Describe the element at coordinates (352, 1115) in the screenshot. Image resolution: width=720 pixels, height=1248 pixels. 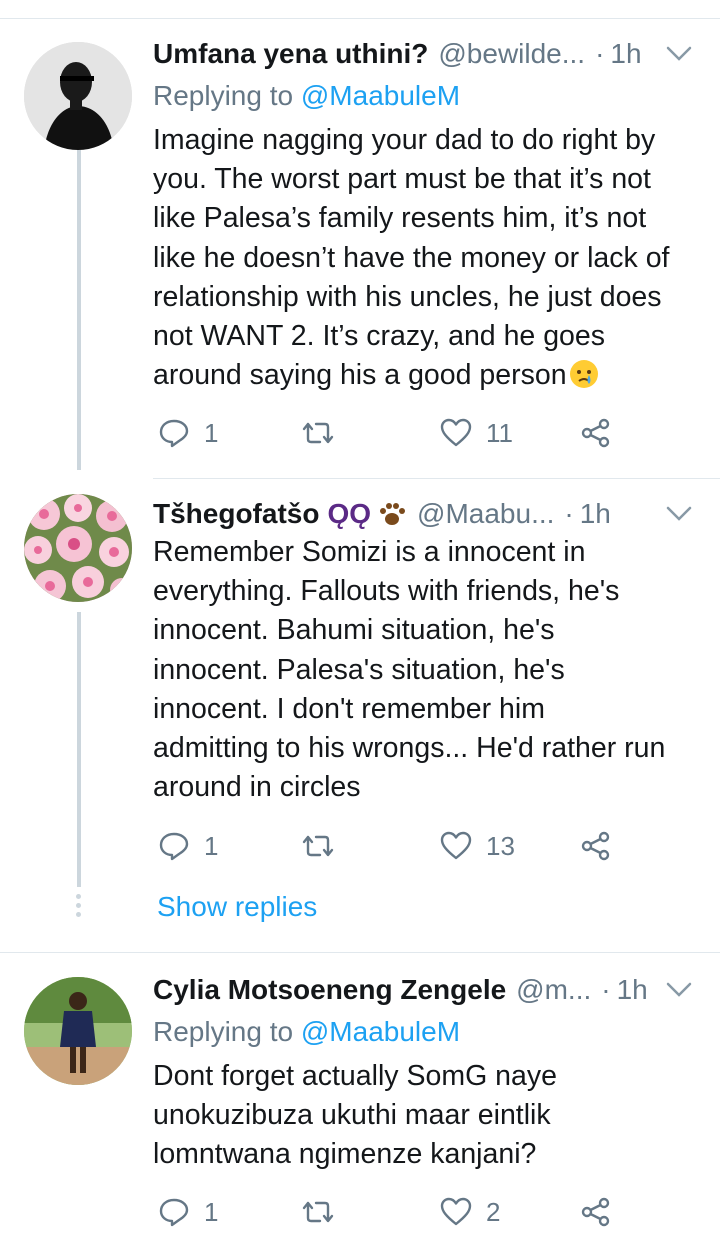
I see `tweet-line: unokuzibuza ukuthi maar eintlik` at that location.